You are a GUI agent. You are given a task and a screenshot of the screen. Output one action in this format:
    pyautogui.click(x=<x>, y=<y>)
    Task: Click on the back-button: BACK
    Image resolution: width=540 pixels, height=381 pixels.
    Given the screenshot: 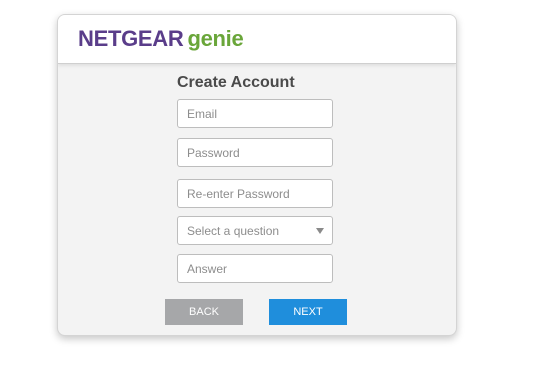 What is the action you would take?
    pyautogui.click(x=204, y=312)
    